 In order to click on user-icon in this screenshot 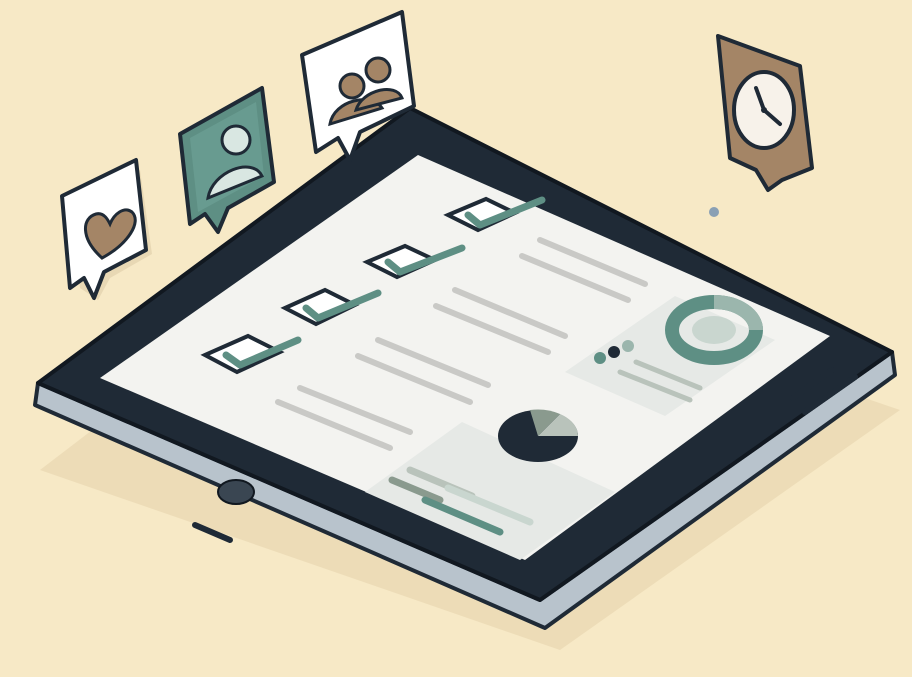, I will do `click(236, 140)`.